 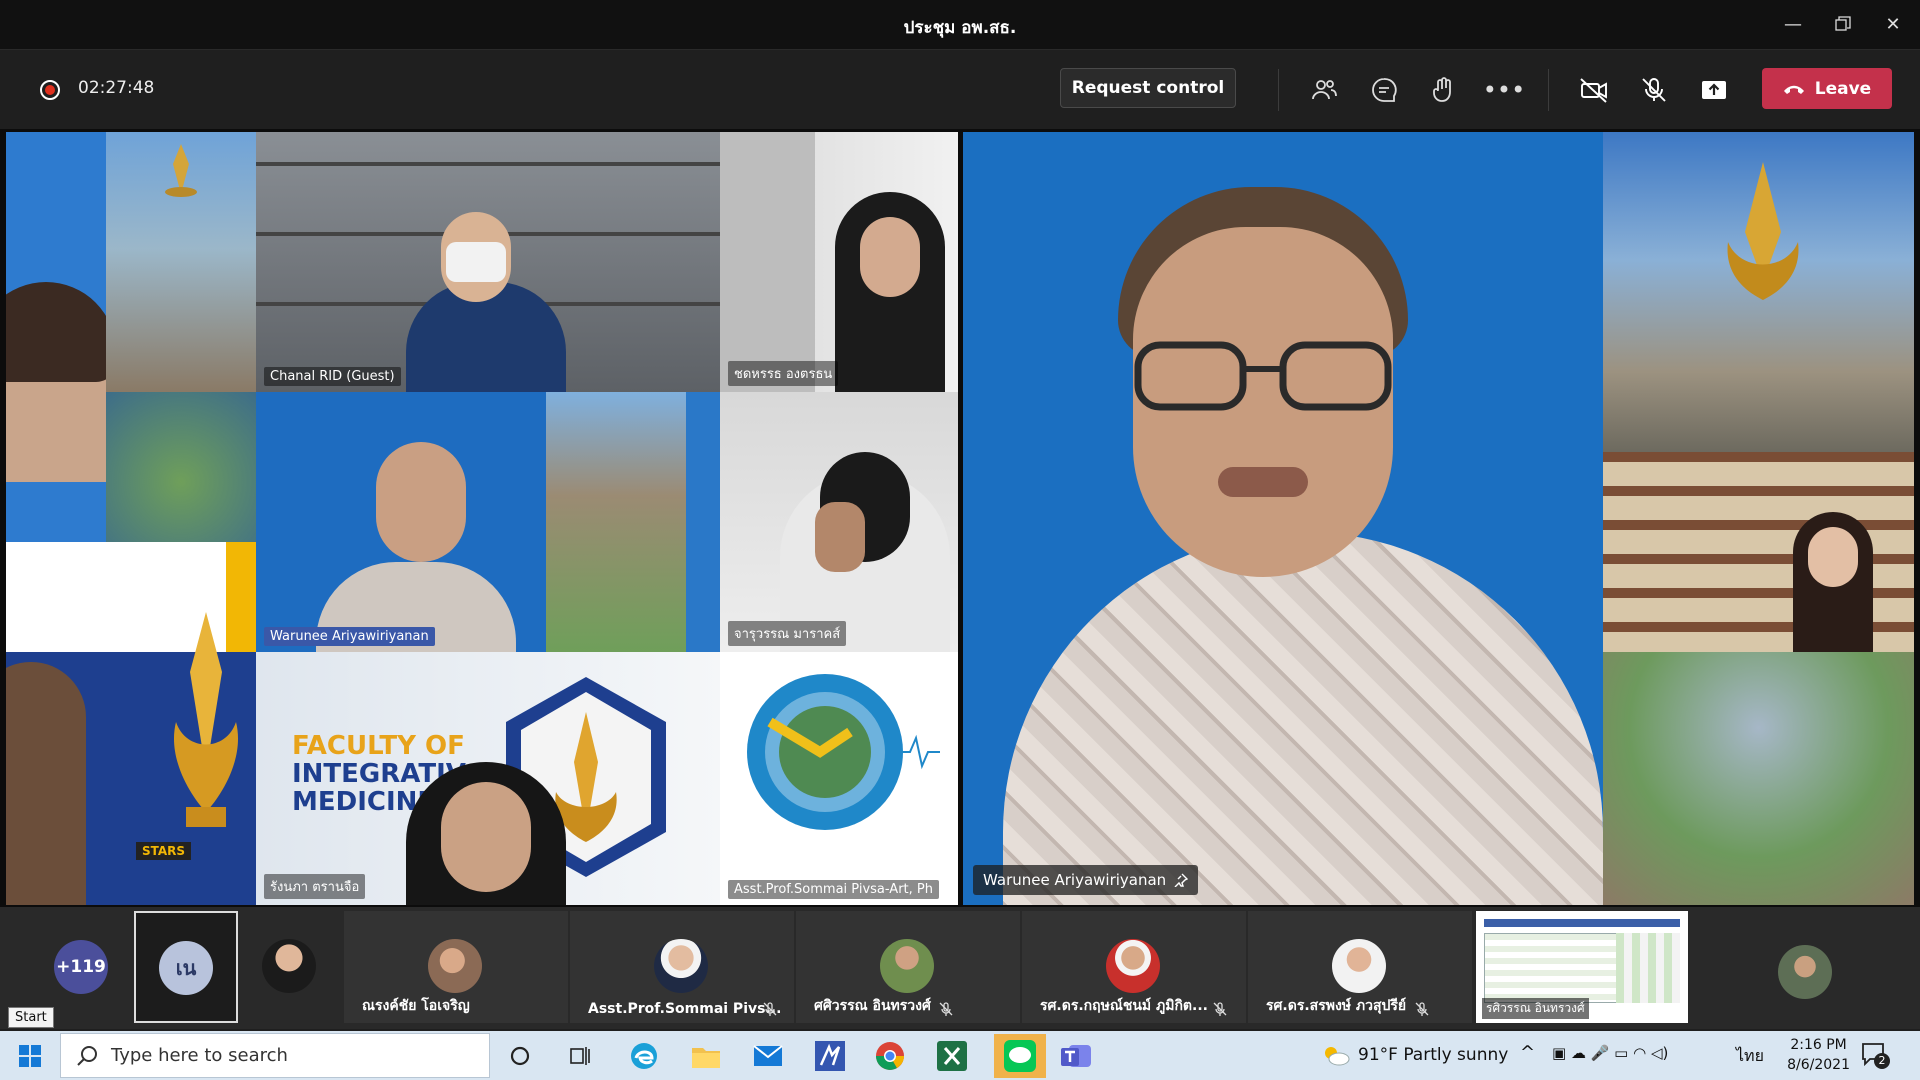 I want to click on teams-icon, so click(x=1076, y=1056).